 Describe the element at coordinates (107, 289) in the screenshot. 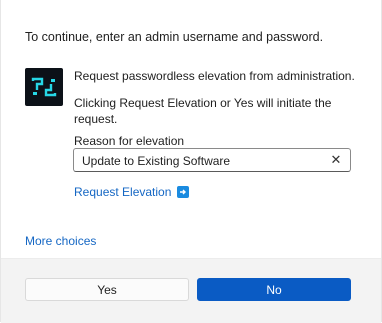

I see `yes-button: Yes` at that location.